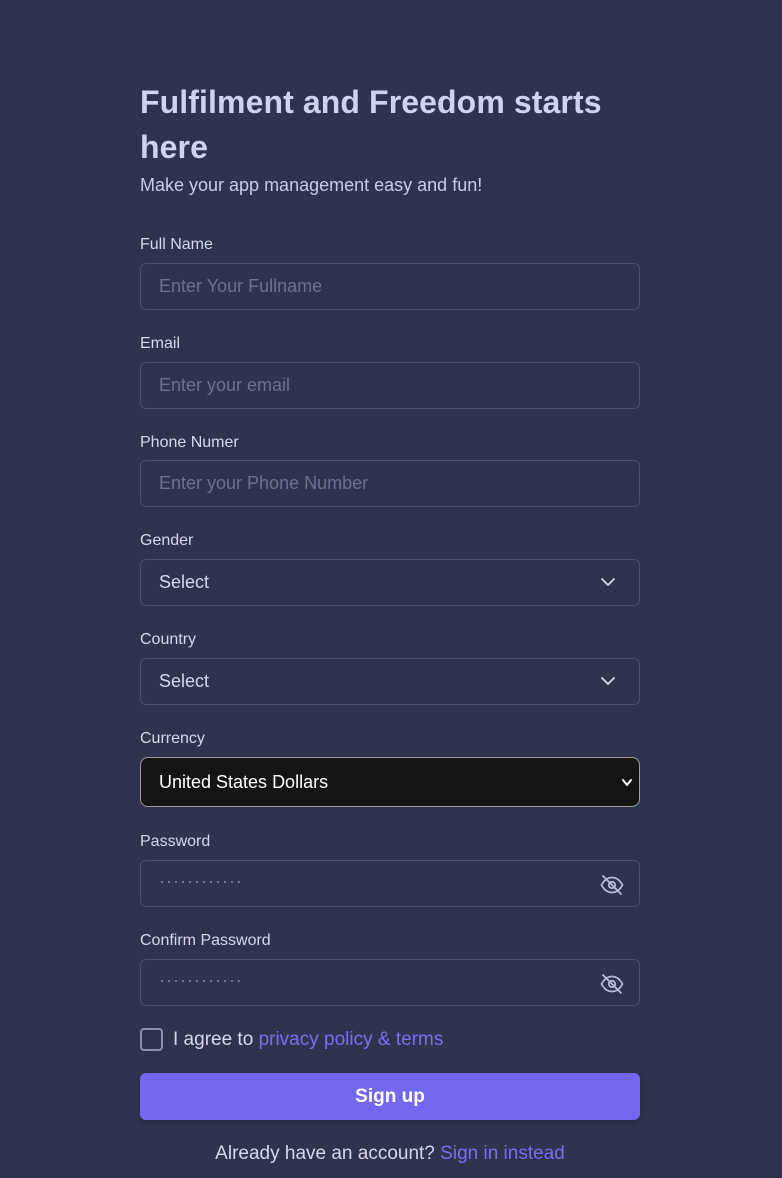 Image resolution: width=782 pixels, height=1178 pixels. Describe the element at coordinates (502, 1153) in the screenshot. I see `sign-in-link: Sign in instead` at that location.